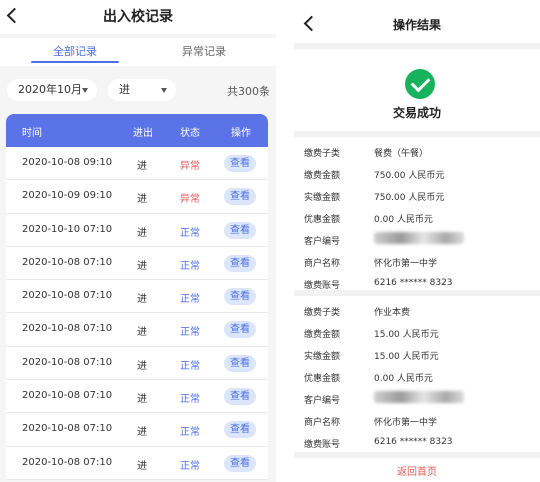 The image size is (540, 482). I want to click on page-title: 操作结果, so click(416, 25).